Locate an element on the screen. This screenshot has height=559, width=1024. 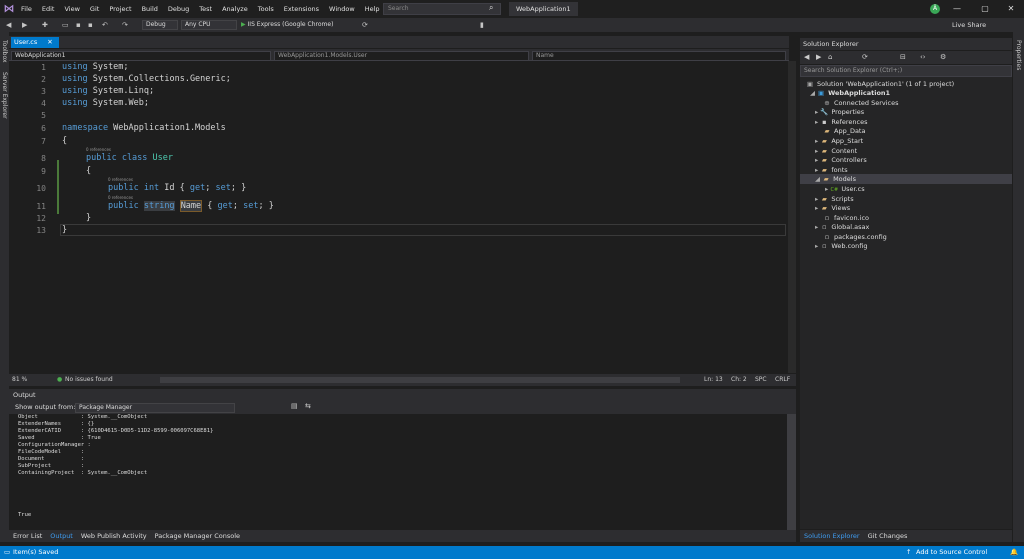
tab-web-publish-activity: Web Publish Activity is located at coordinates (114, 536).